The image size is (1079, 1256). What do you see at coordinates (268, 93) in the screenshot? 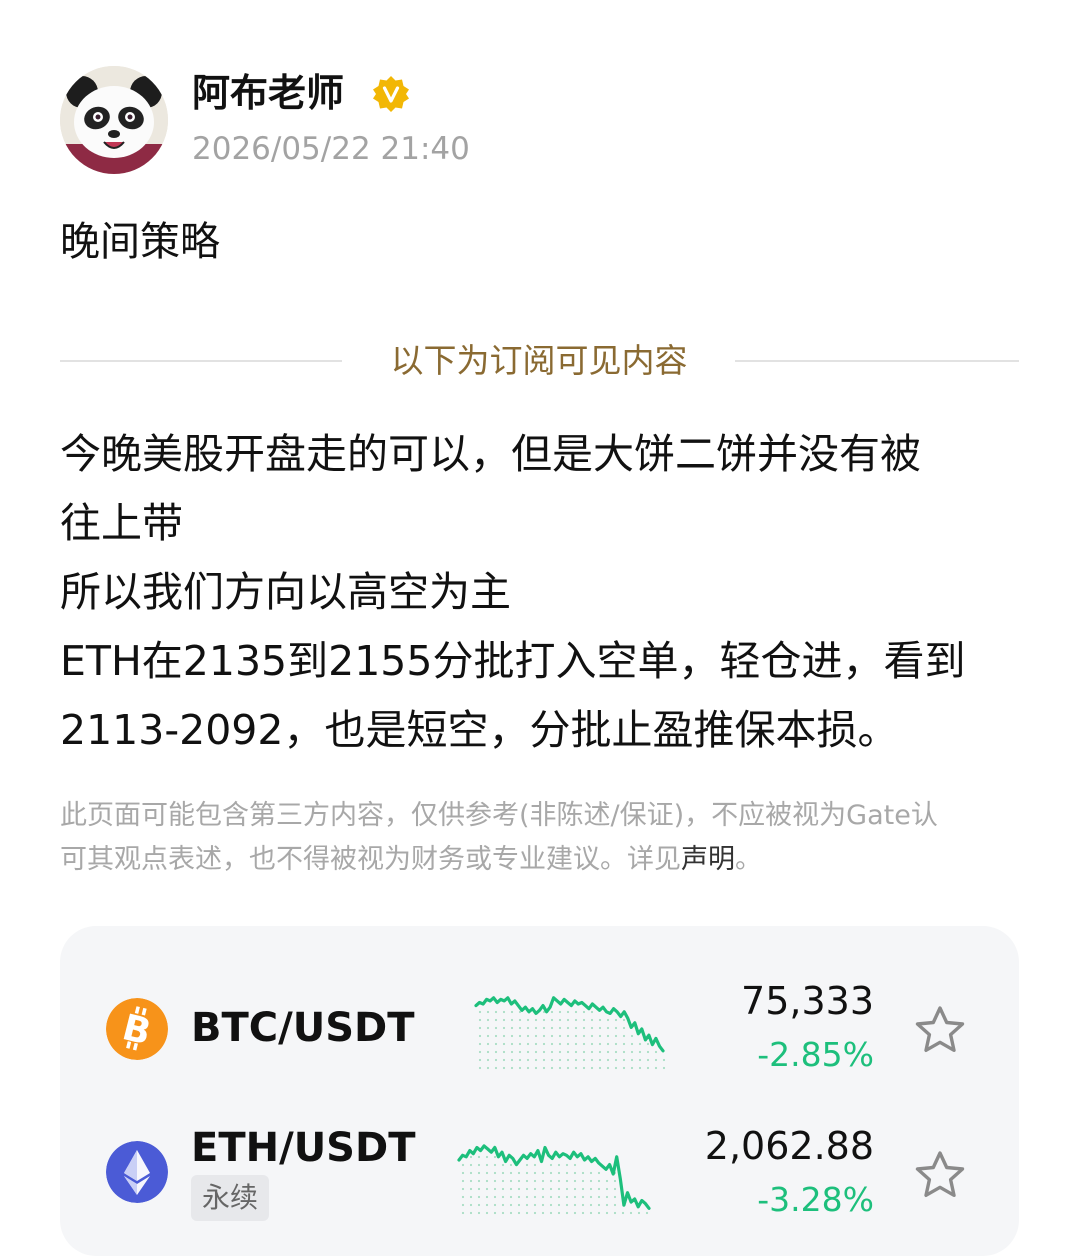
I see `author-name: 阿布老师` at bounding box center [268, 93].